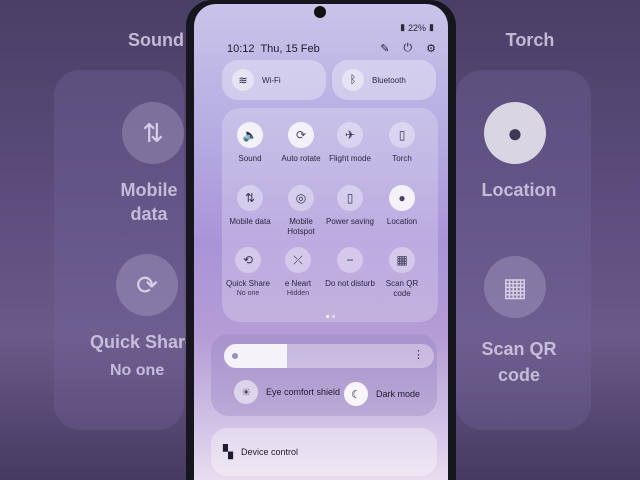  I want to click on device-control-icon: ▚, so click(228, 451).